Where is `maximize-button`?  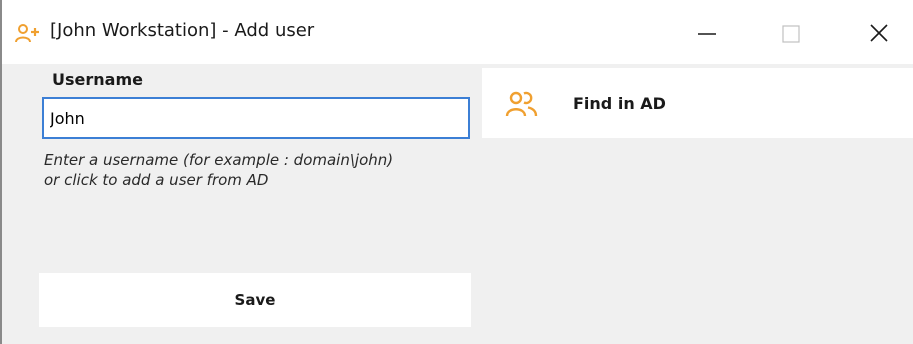
maximize-button is located at coordinates (791, 32).